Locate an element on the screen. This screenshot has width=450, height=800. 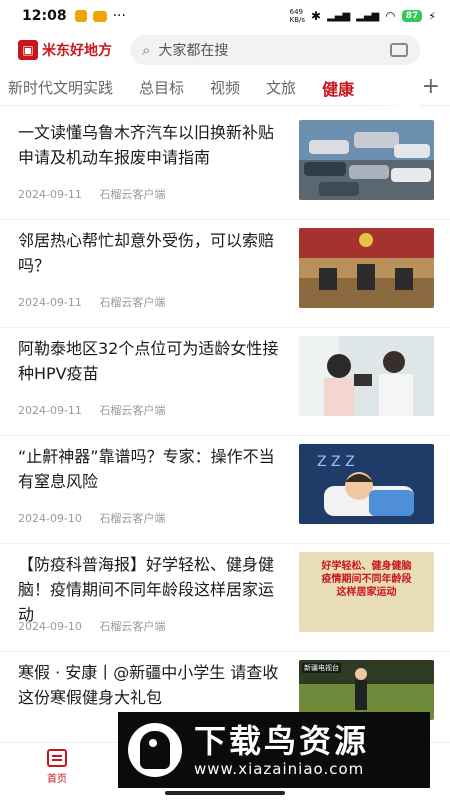
item-title: 邻居热心帮忙却意外受伤，可以索赔吗？ is located at coordinates (146, 253).